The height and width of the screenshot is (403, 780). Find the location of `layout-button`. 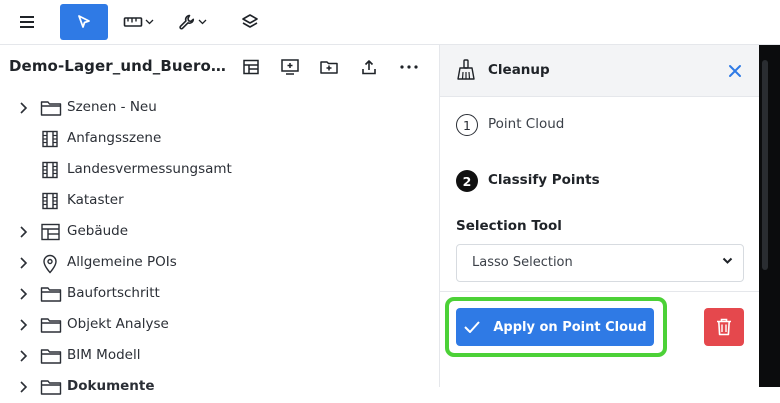

layout-button is located at coordinates (251, 67).